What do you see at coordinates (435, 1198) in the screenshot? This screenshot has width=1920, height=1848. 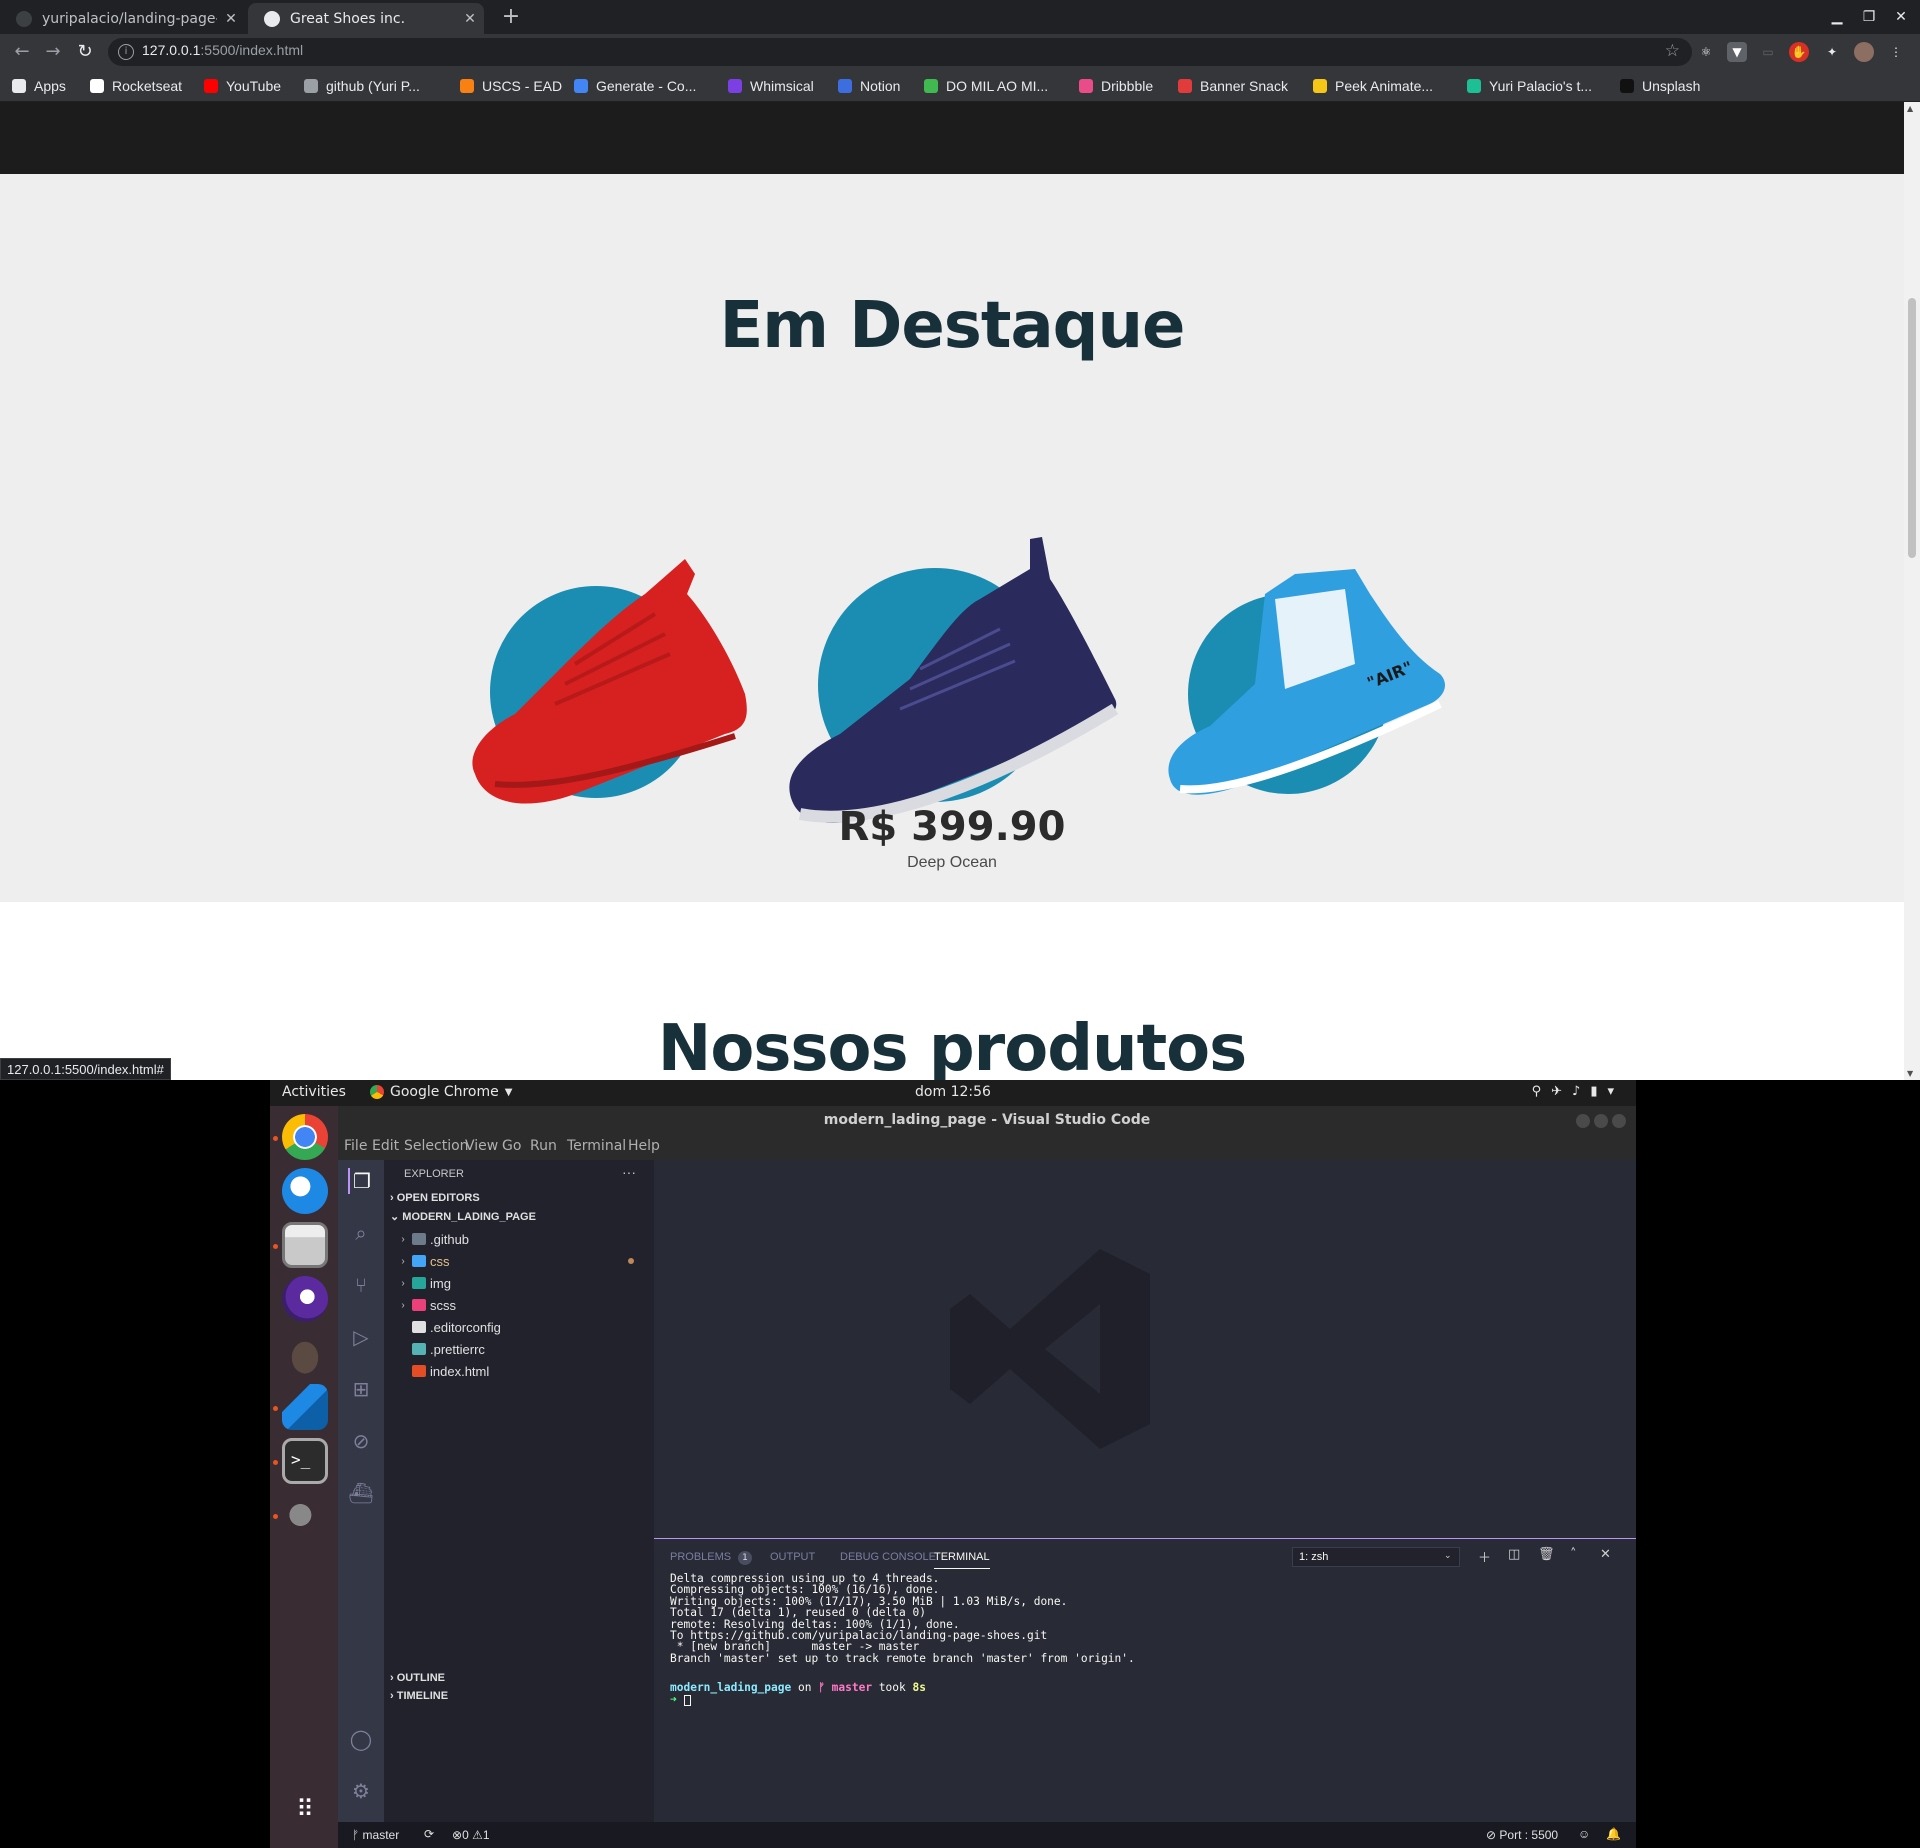 I see `open-editors-section: › OPEN EDITORS` at bounding box center [435, 1198].